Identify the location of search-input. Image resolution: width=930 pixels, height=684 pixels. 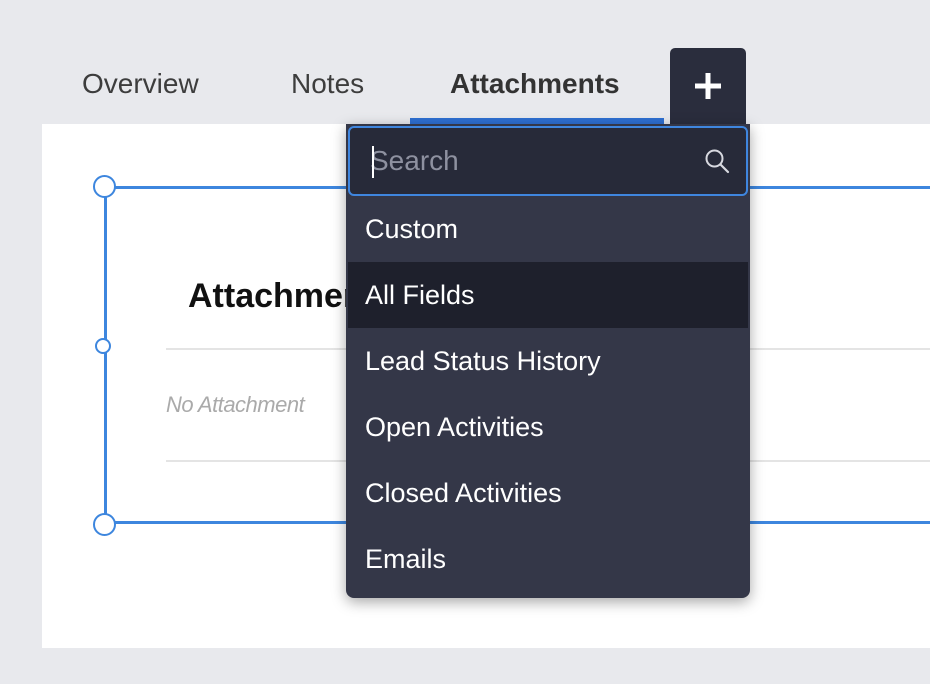
(530, 161).